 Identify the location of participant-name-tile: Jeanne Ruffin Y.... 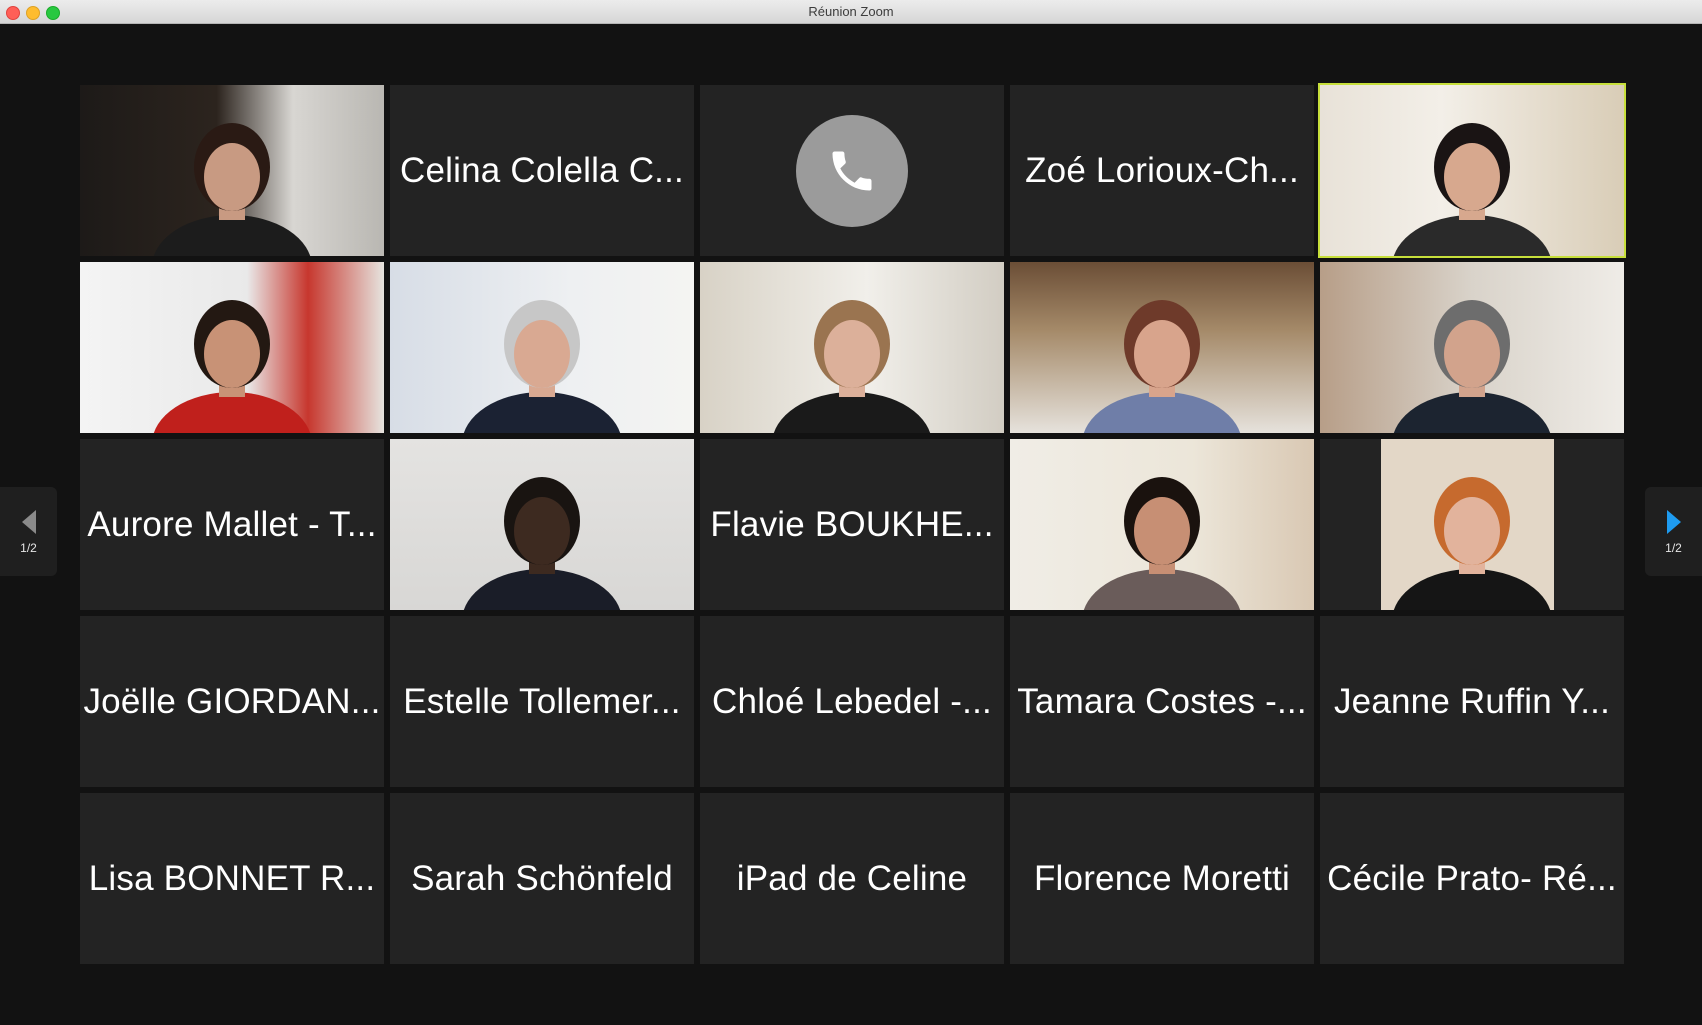
(1472, 701).